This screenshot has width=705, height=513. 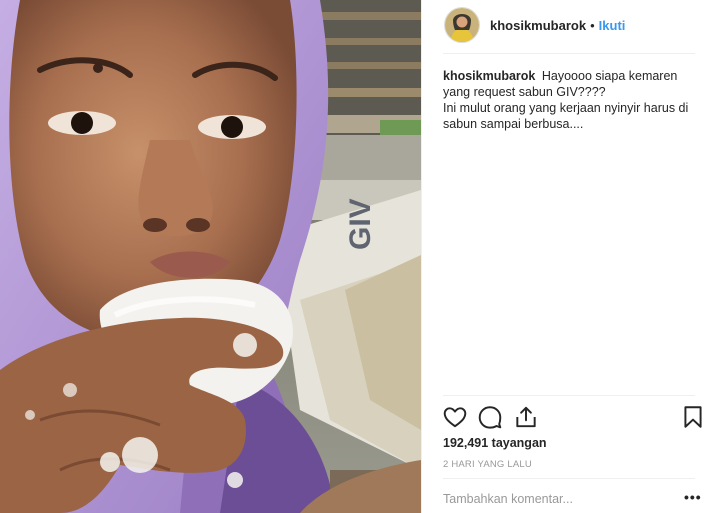 What do you see at coordinates (360, 224) in the screenshot?
I see `soap-box-brand: GIV` at bounding box center [360, 224].